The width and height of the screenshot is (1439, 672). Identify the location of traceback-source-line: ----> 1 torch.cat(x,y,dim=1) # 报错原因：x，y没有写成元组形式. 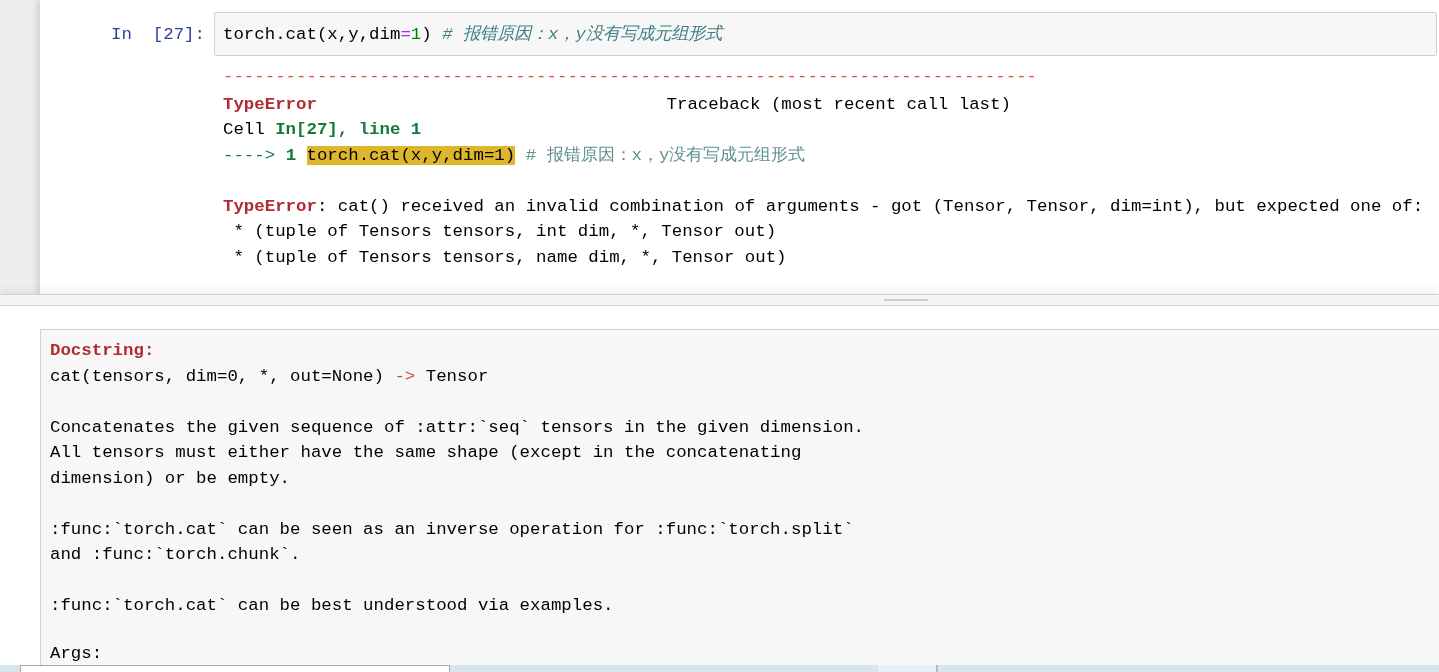
(514, 155).